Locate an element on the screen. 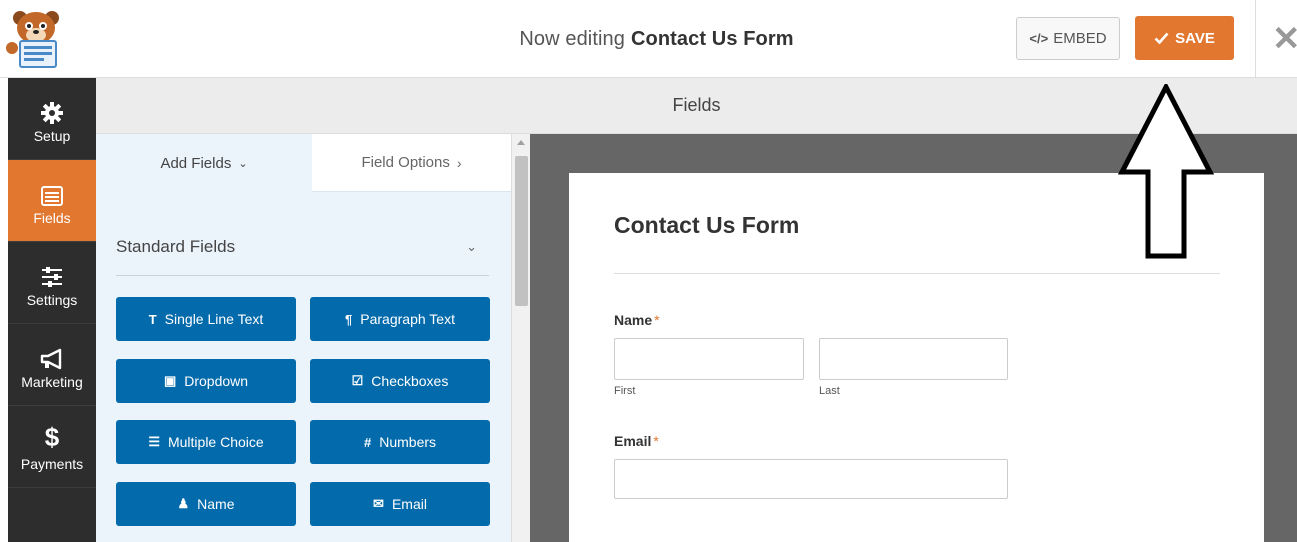  sidebar-item-label: Settings is located at coordinates (52, 300).